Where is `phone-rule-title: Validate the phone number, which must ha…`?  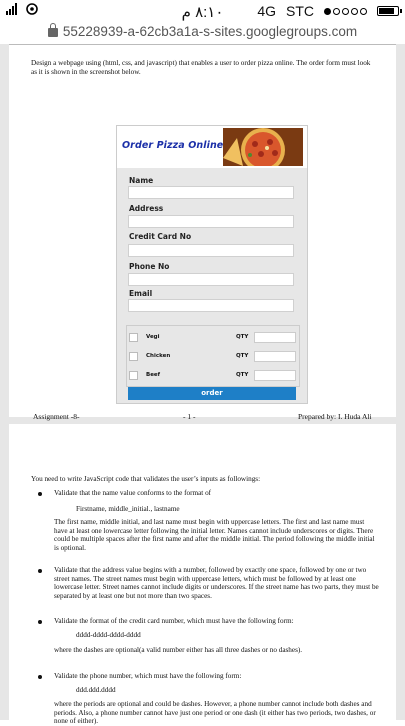 phone-rule-title: Validate the phone number, which must ha… is located at coordinates (148, 676).